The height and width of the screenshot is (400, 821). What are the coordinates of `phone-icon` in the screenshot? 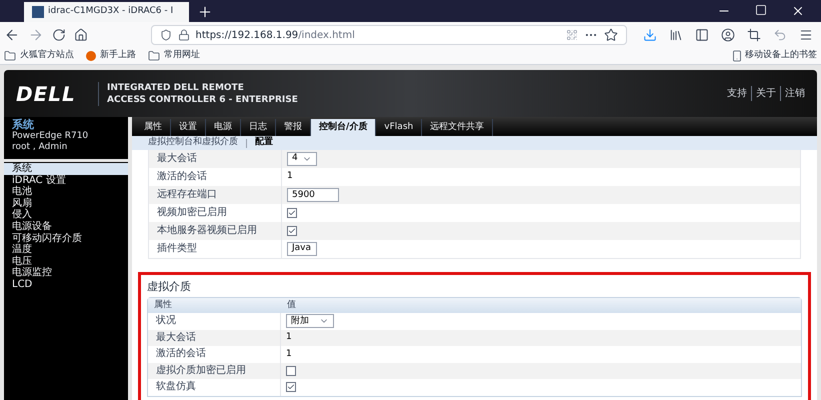 It's located at (737, 56).